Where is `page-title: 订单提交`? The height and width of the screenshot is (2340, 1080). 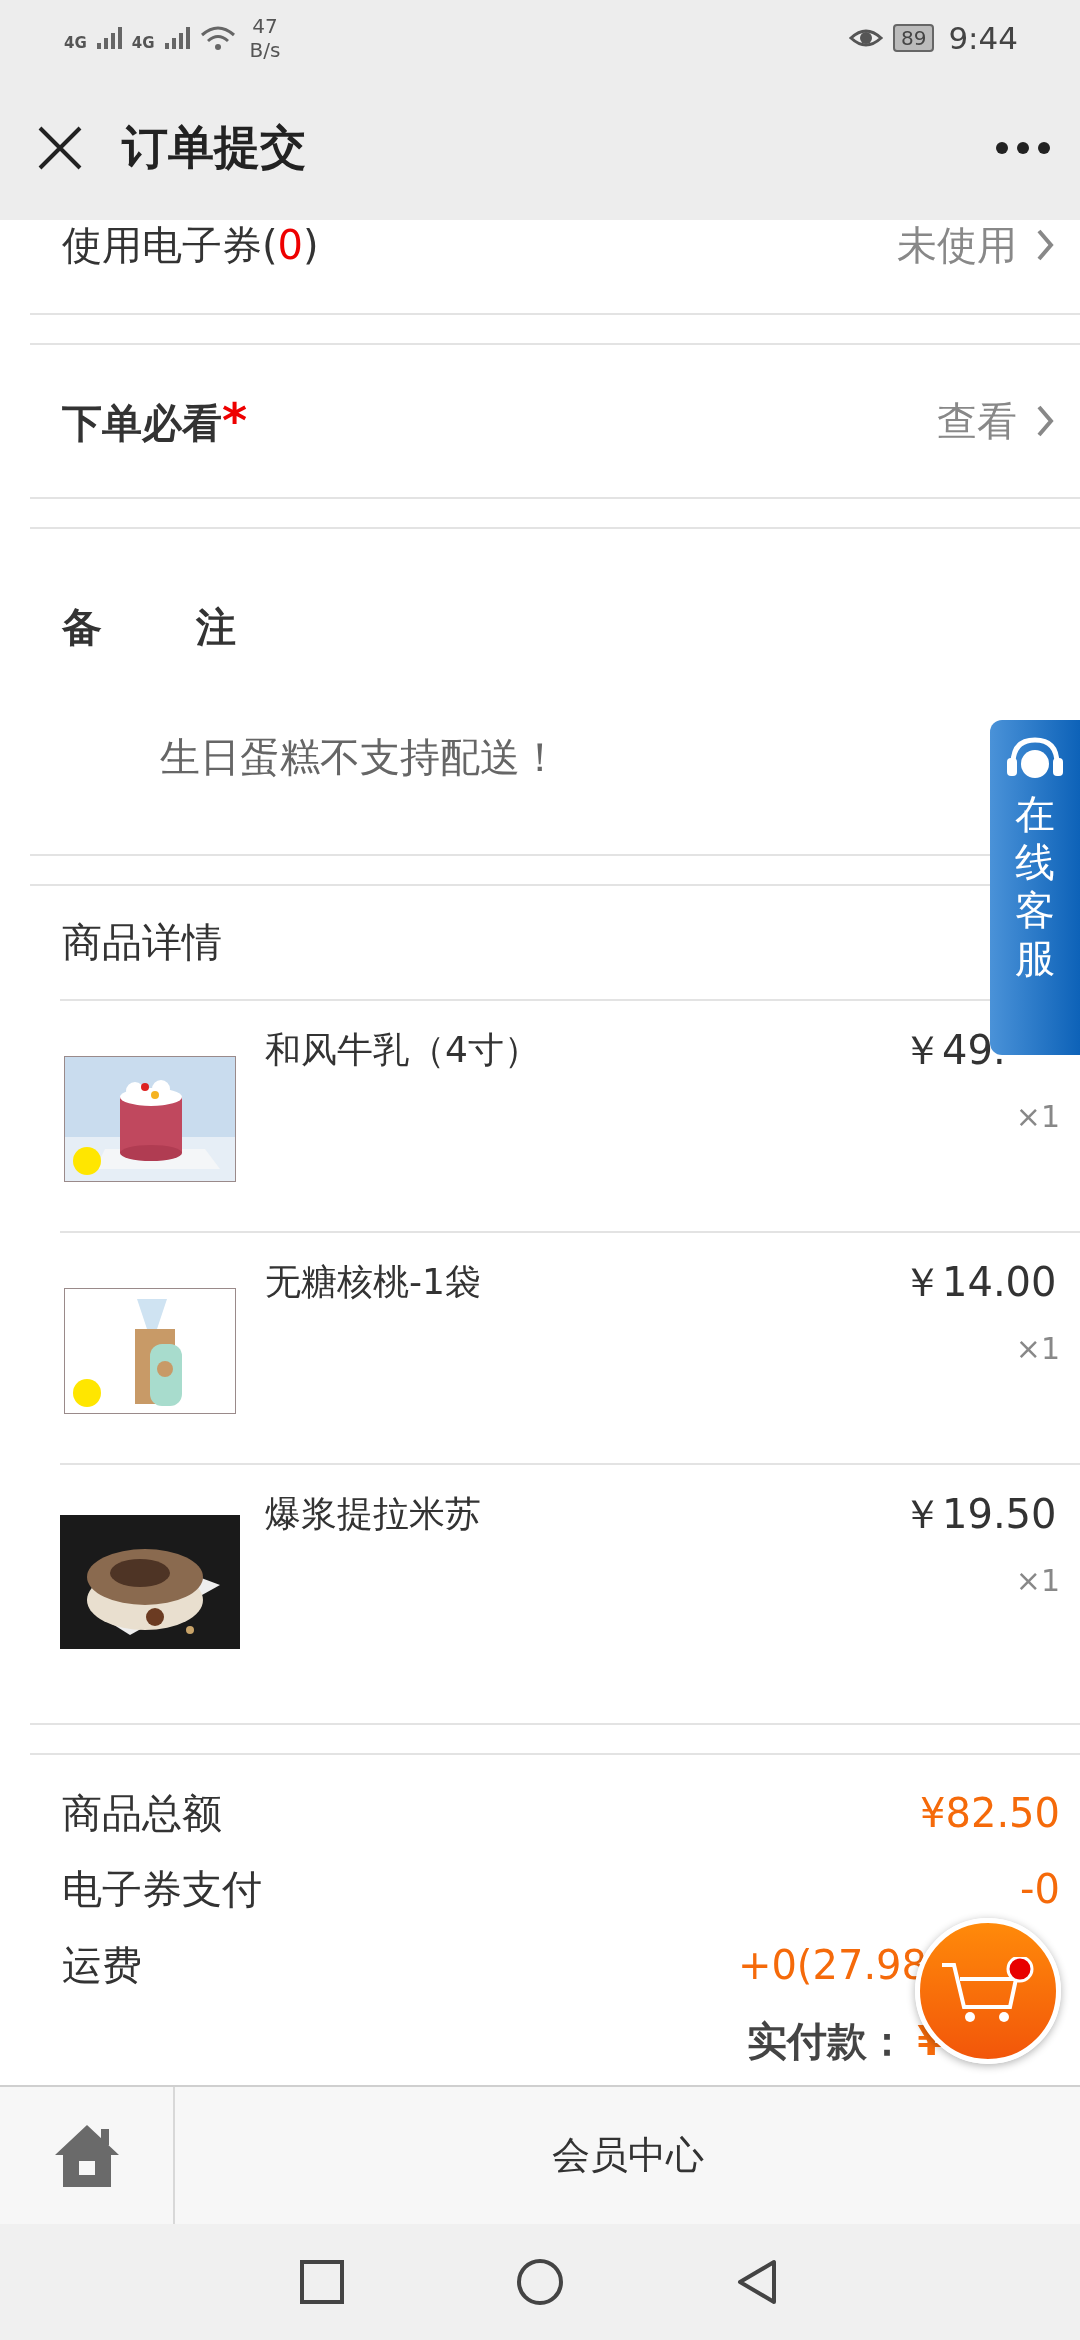
page-title: 订单提交 is located at coordinates (214, 147).